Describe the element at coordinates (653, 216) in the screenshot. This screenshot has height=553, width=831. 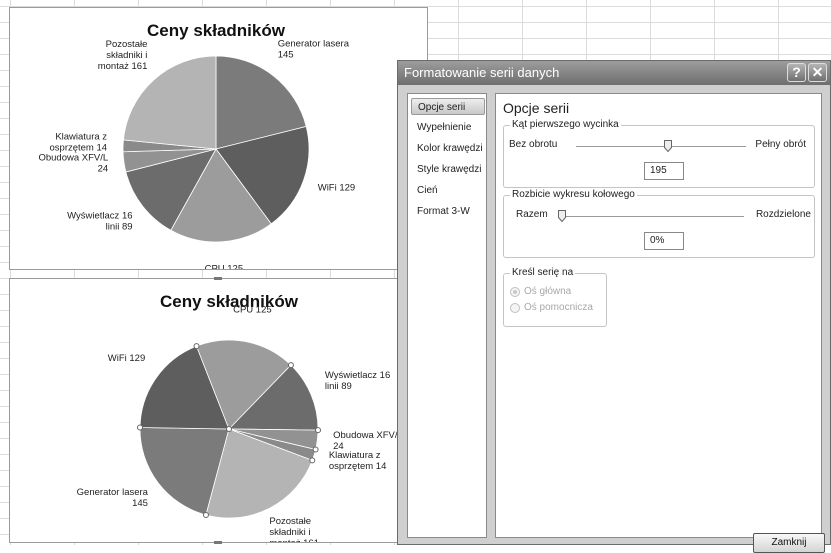
I see `explosion-slider-track` at that location.